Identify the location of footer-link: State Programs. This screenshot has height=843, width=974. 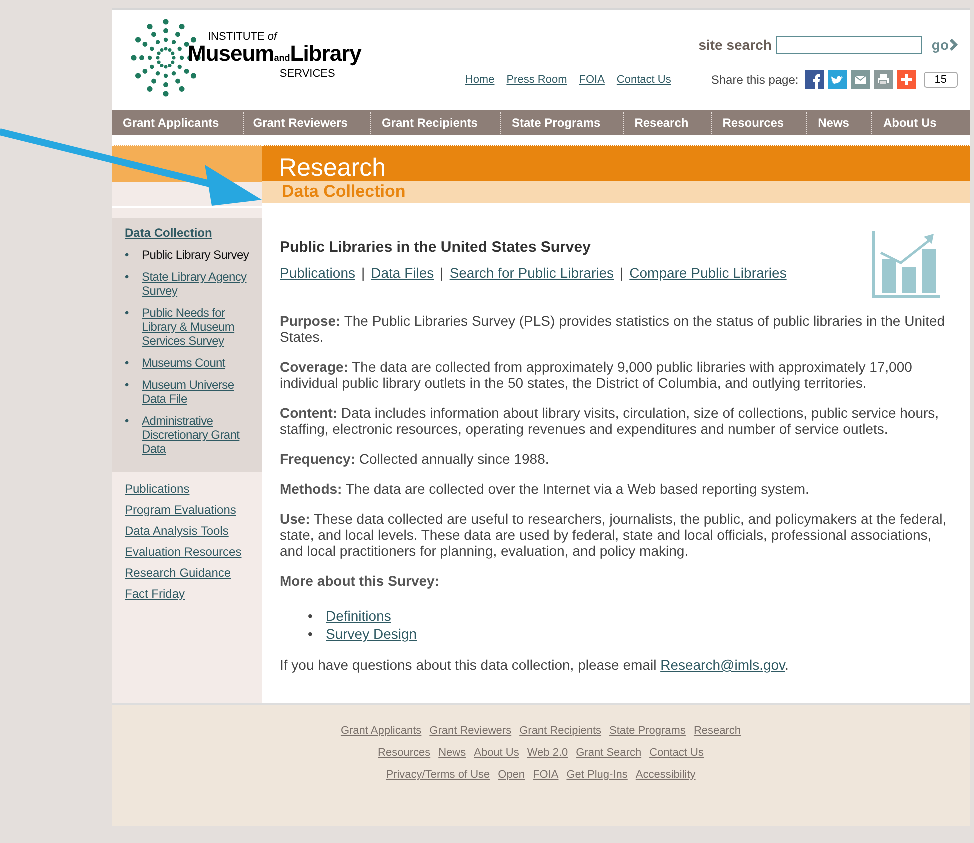
(648, 731).